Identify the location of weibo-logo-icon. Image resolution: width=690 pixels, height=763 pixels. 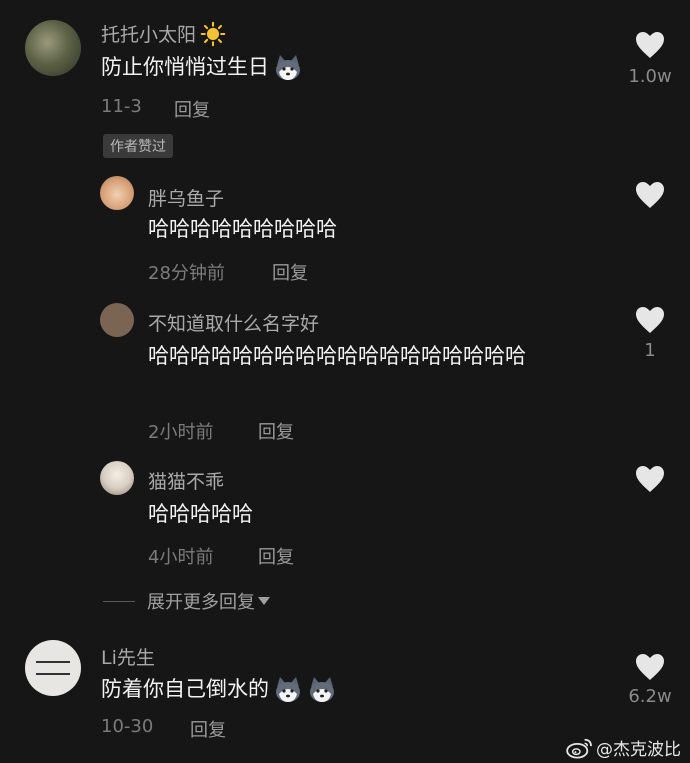
(579, 748).